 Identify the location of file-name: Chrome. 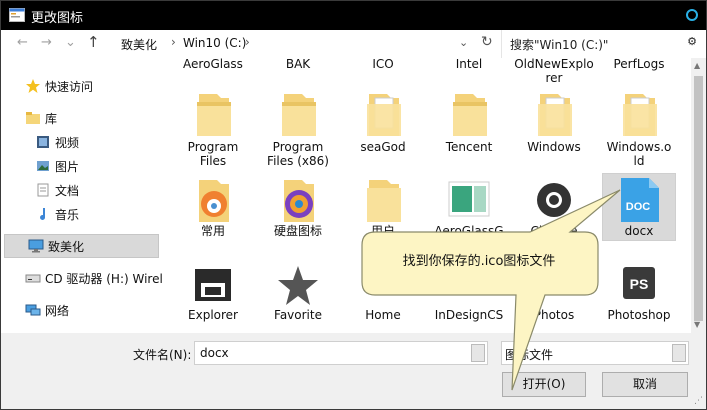
(554, 231).